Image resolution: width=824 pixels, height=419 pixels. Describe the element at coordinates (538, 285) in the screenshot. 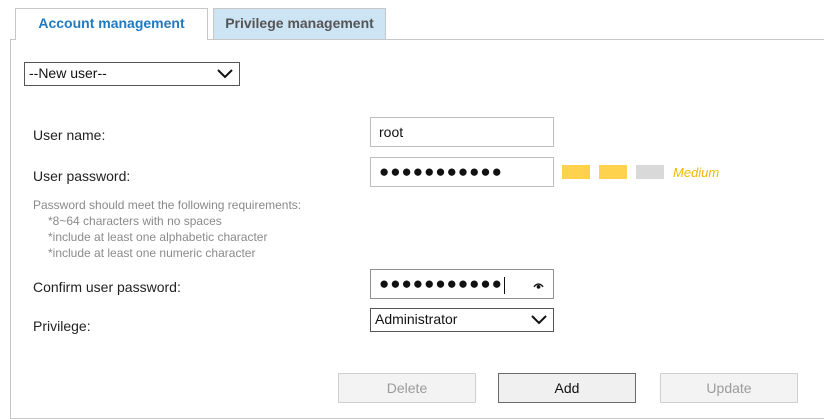

I see `show-password-icon` at that location.